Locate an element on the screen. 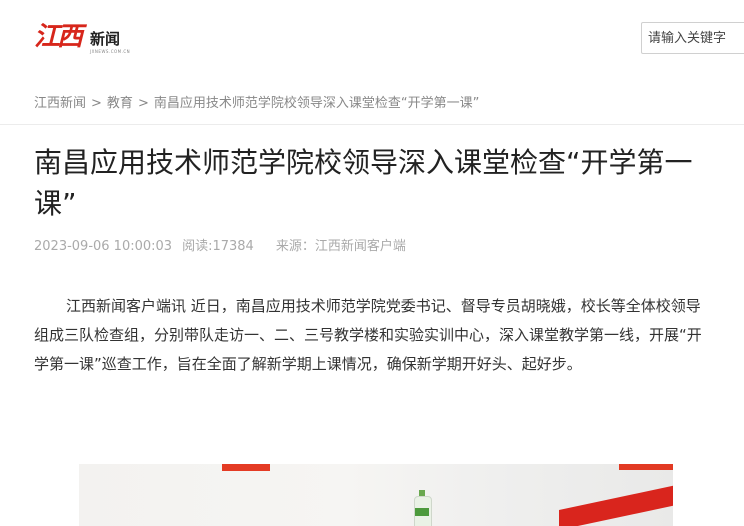 This screenshot has height=526, width=744. site-header: 江西 新闻 JXNEWS.COM.CN is located at coordinates (372, 39).